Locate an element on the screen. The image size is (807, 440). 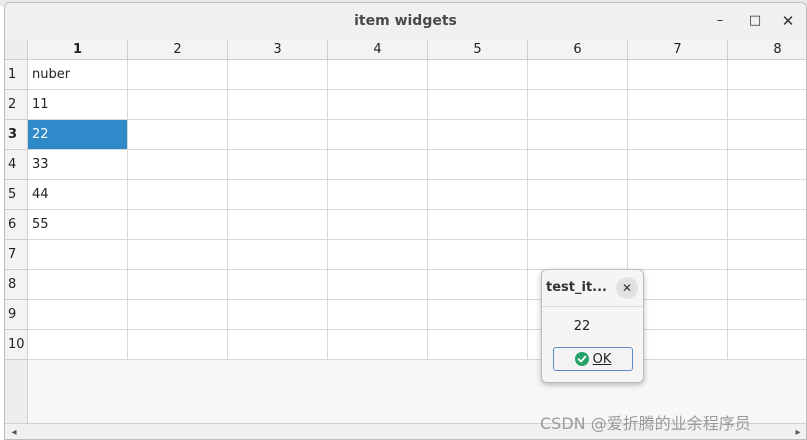
row-header: 6 is located at coordinates (16, 225).